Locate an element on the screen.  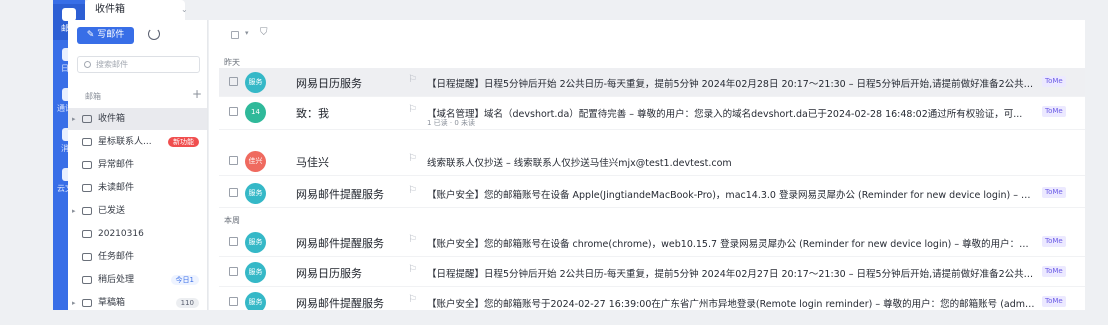
add-folder-button: + is located at coordinates (197, 94).